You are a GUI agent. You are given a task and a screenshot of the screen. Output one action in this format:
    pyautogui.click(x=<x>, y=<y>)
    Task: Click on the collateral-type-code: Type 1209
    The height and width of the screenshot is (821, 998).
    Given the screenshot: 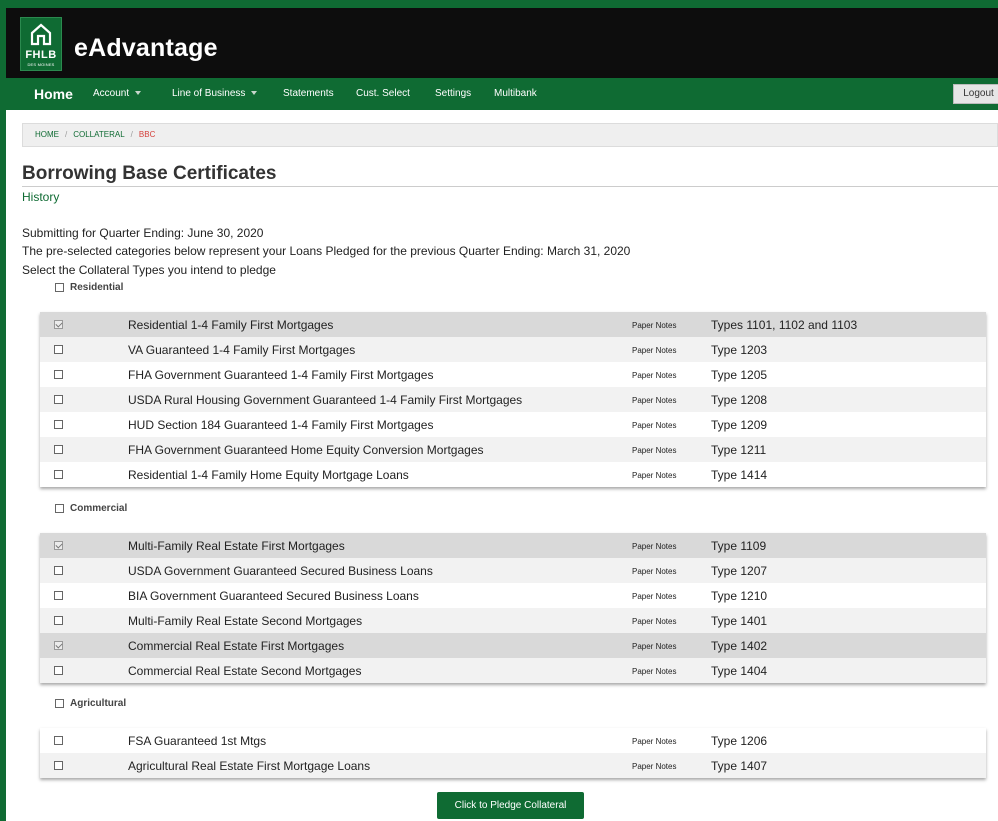 What is the action you would take?
    pyautogui.click(x=739, y=425)
    